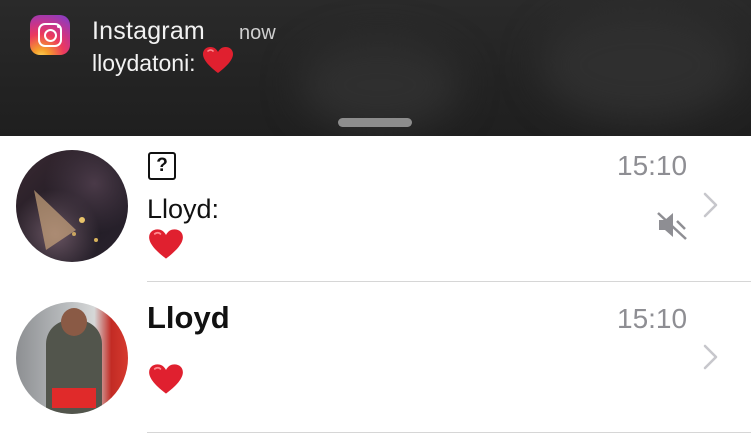  I want to click on notification-app-name: Instagram, so click(148, 31).